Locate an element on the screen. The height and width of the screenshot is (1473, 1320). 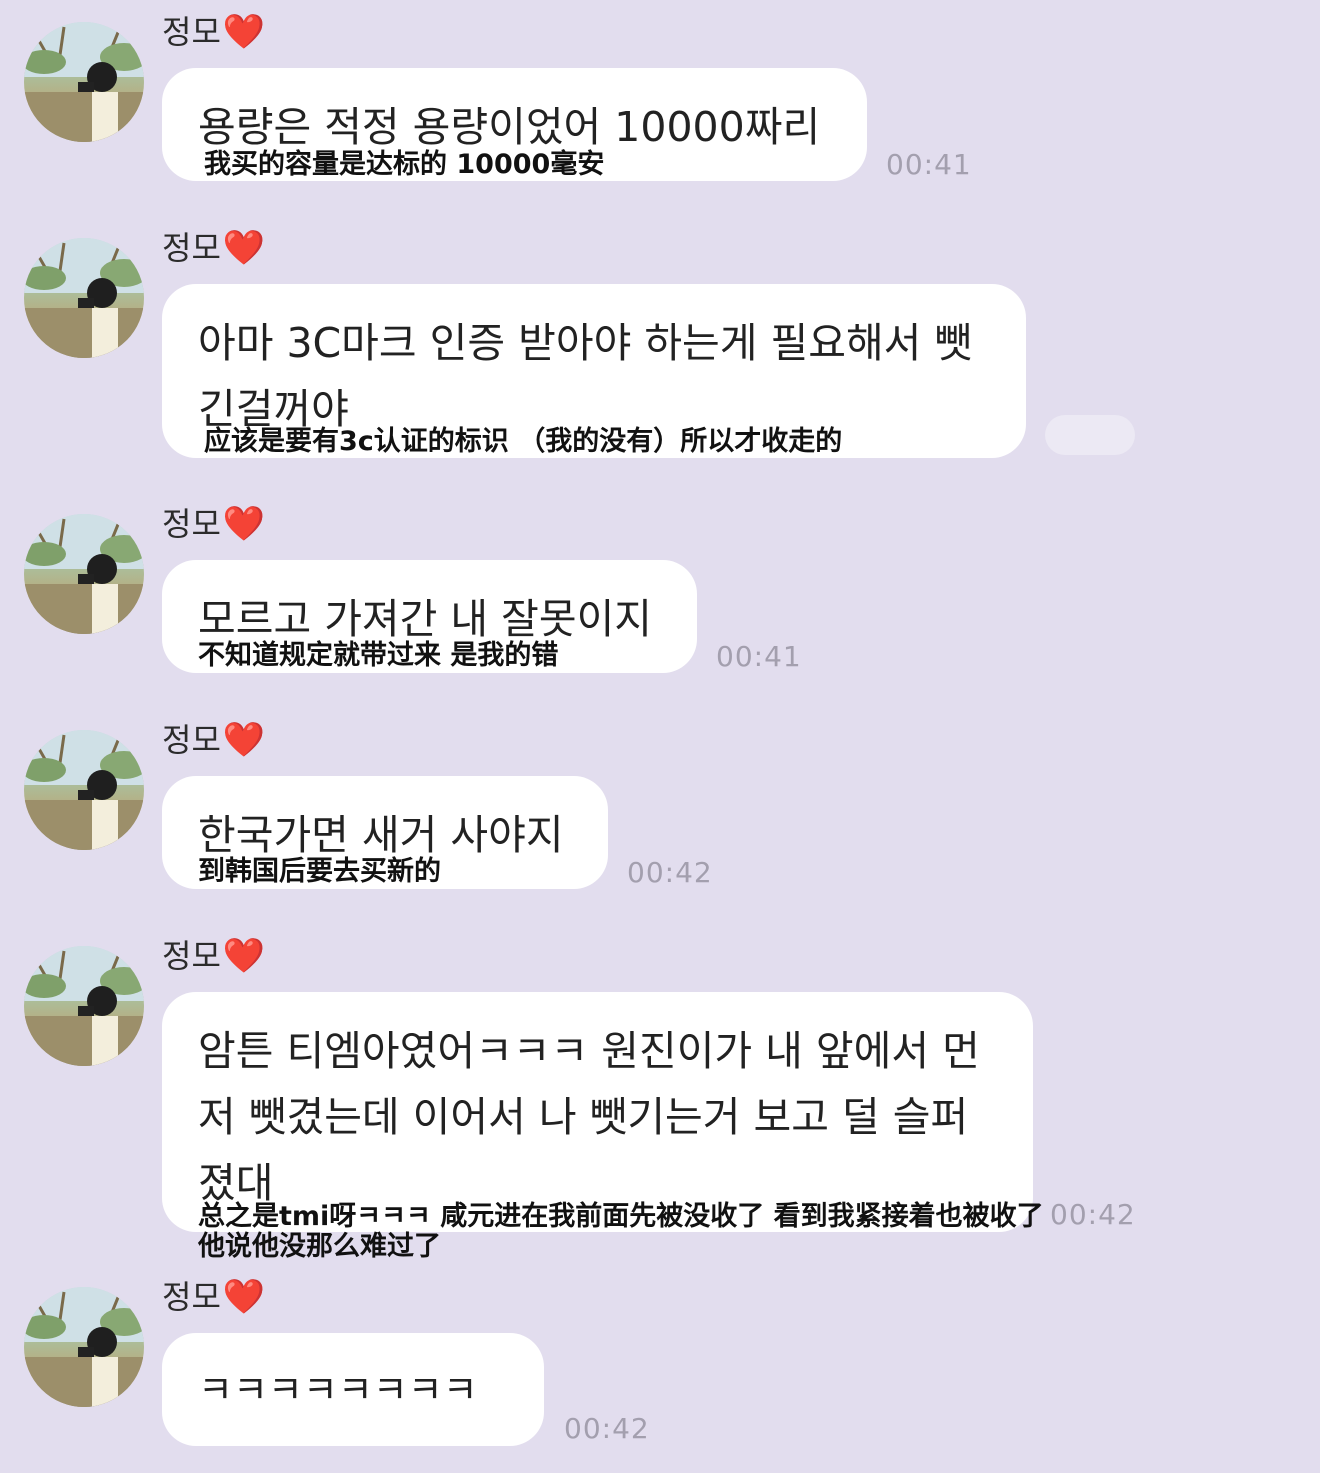
translation-caption: 应该是要有3c认证的标识 （我的没有）所以才收走的 is located at coordinates (523, 441).